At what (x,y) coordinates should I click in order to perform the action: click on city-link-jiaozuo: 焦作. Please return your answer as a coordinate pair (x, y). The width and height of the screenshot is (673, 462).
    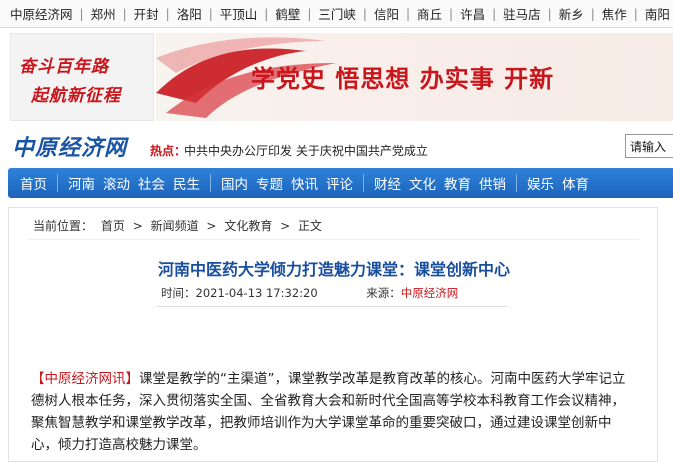
    Looking at the image, I should click on (614, 13).